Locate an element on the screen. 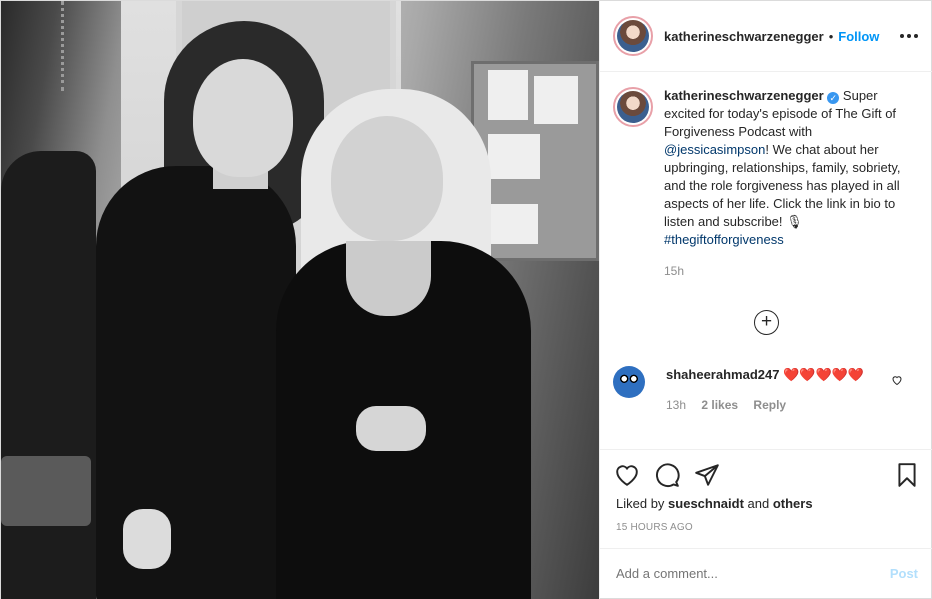 The image size is (932, 599). liked-by: Liked by sueschnaidt and others is located at coordinates (714, 503).